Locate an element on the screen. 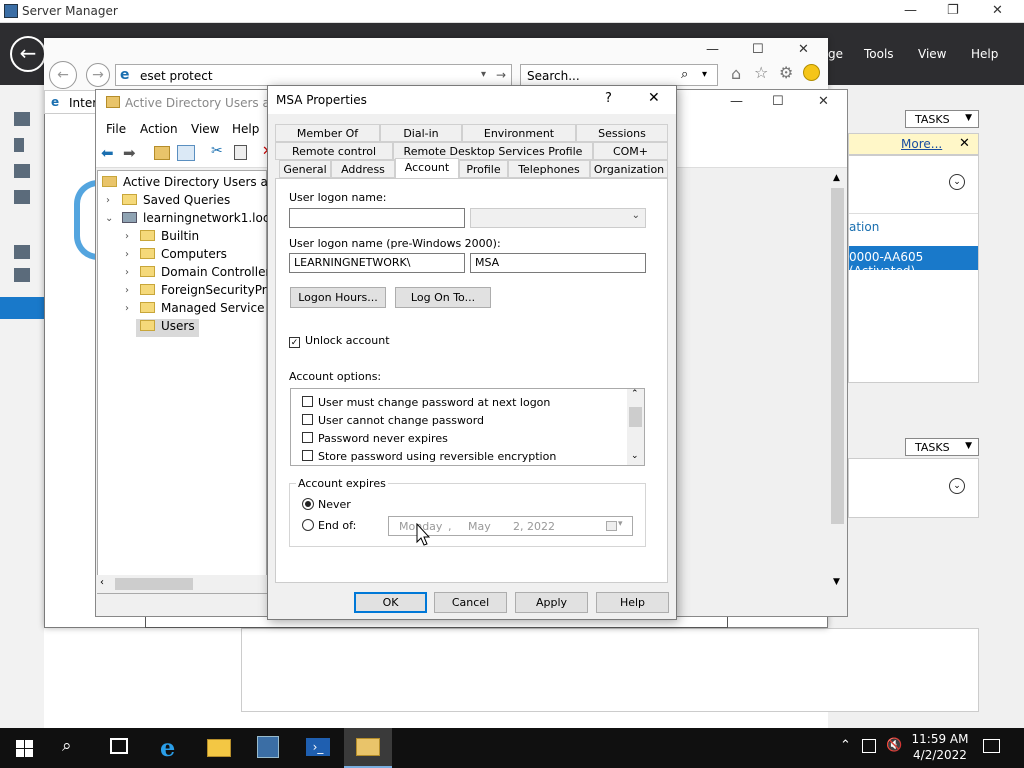 The width and height of the screenshot is (1024, 768). maximize-button: ❐ is located at coordinates (953, 10).